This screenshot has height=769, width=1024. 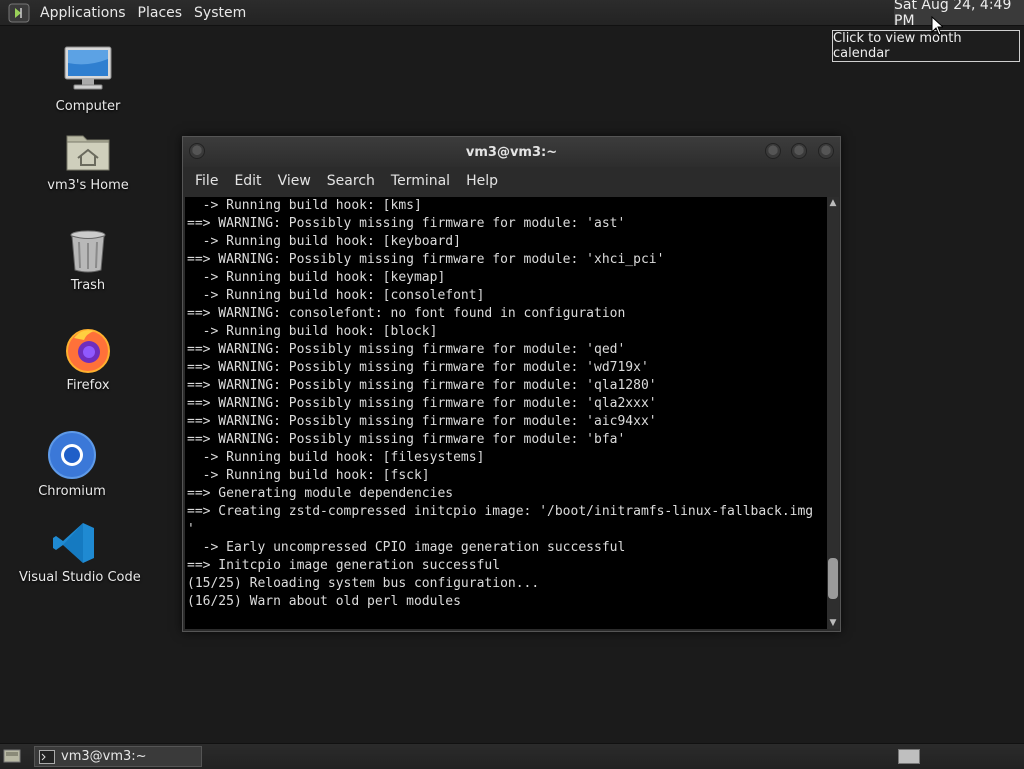 I want to click on workspace-switcher, so click(x=909, y=756).